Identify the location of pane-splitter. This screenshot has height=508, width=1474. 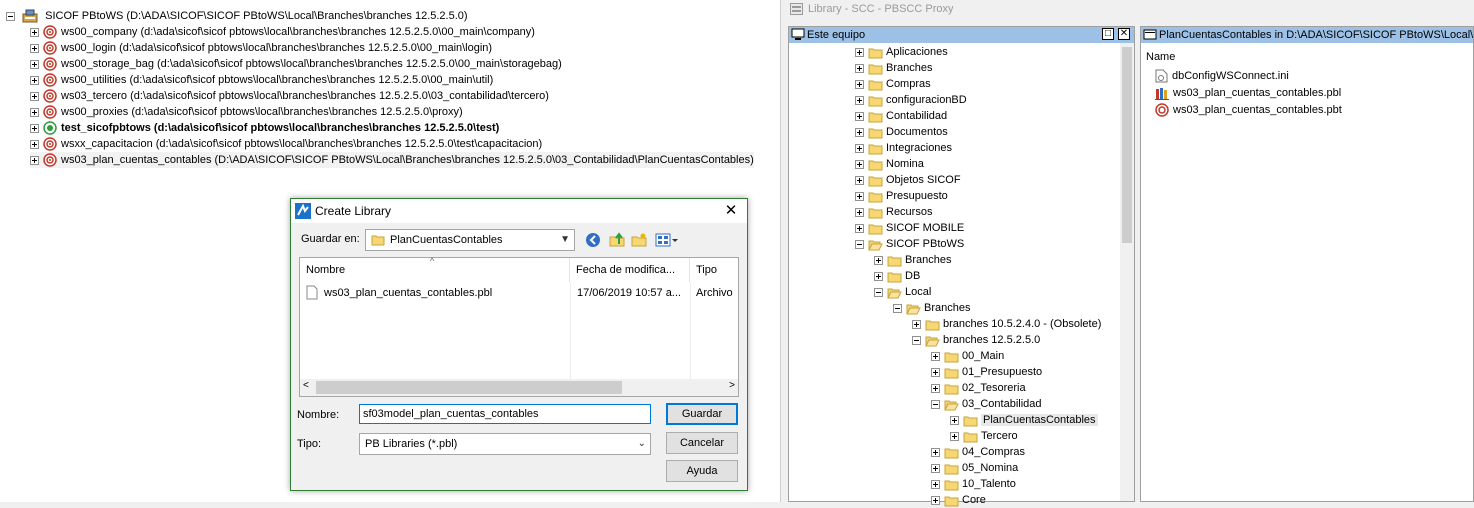
(783, 251).